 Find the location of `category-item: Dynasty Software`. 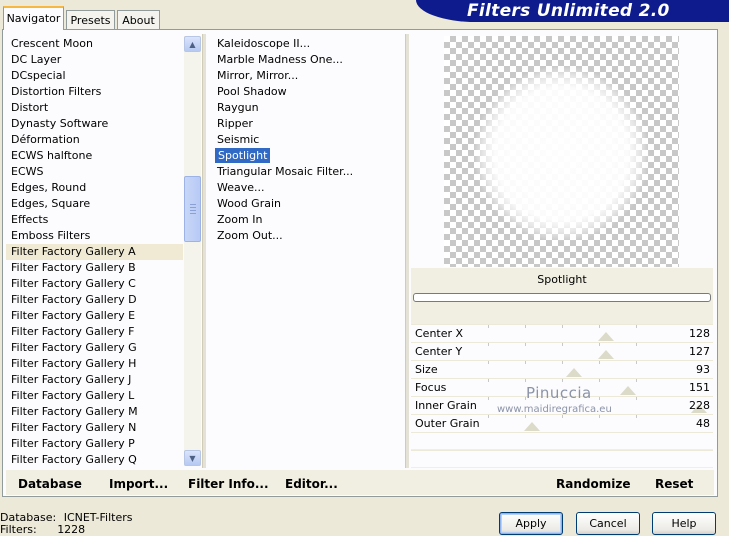

category-item: Dynasty Software is located at coordinates (94, 124).